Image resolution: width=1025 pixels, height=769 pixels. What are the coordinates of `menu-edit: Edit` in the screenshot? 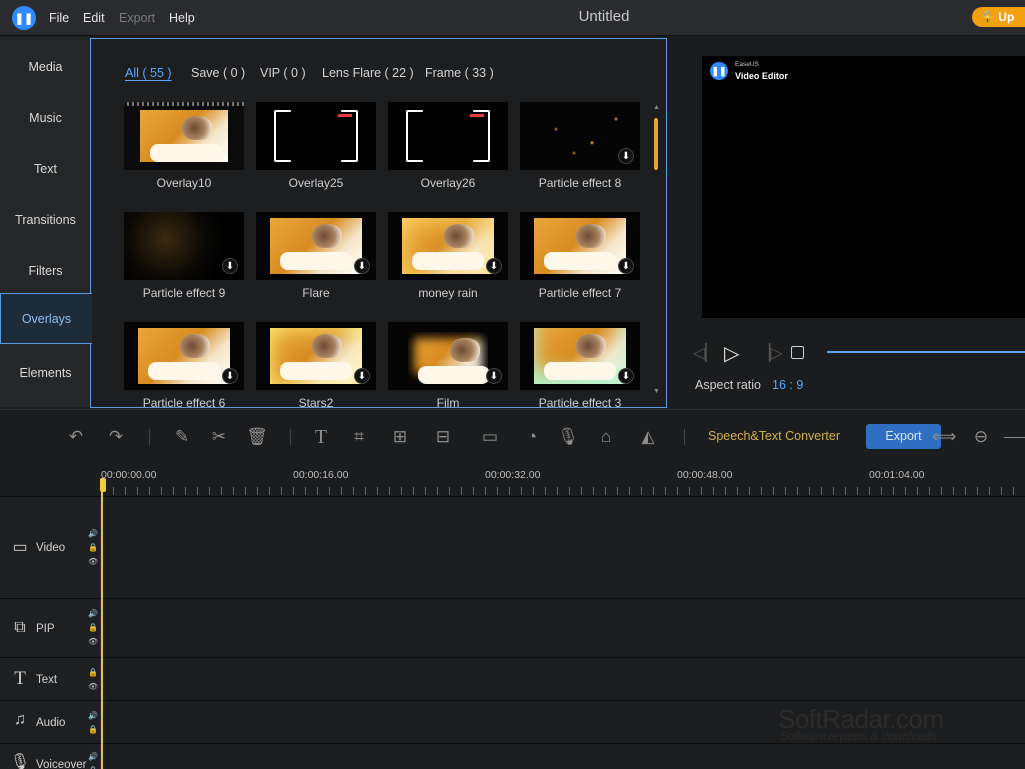 It's located at (94, 18).